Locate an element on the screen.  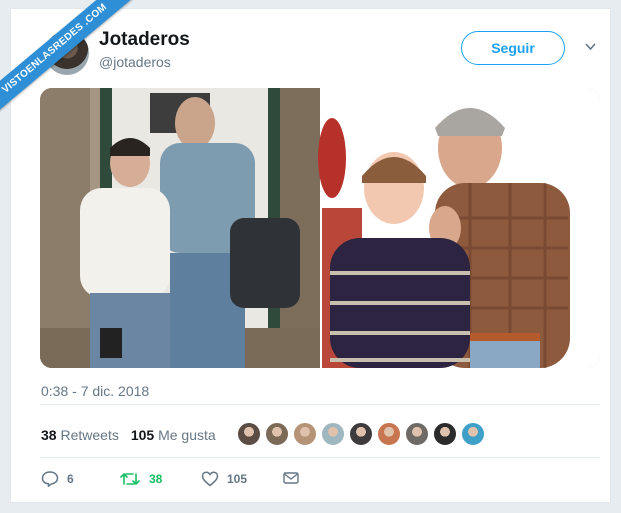
envelope-icon is located at coordinates (291, 478).